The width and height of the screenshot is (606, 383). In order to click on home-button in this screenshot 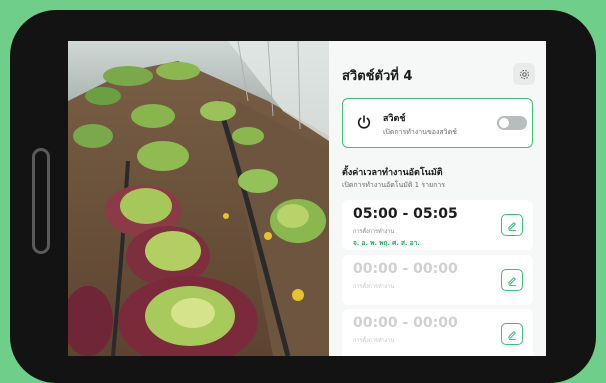, I will do `click(41, 201)`.